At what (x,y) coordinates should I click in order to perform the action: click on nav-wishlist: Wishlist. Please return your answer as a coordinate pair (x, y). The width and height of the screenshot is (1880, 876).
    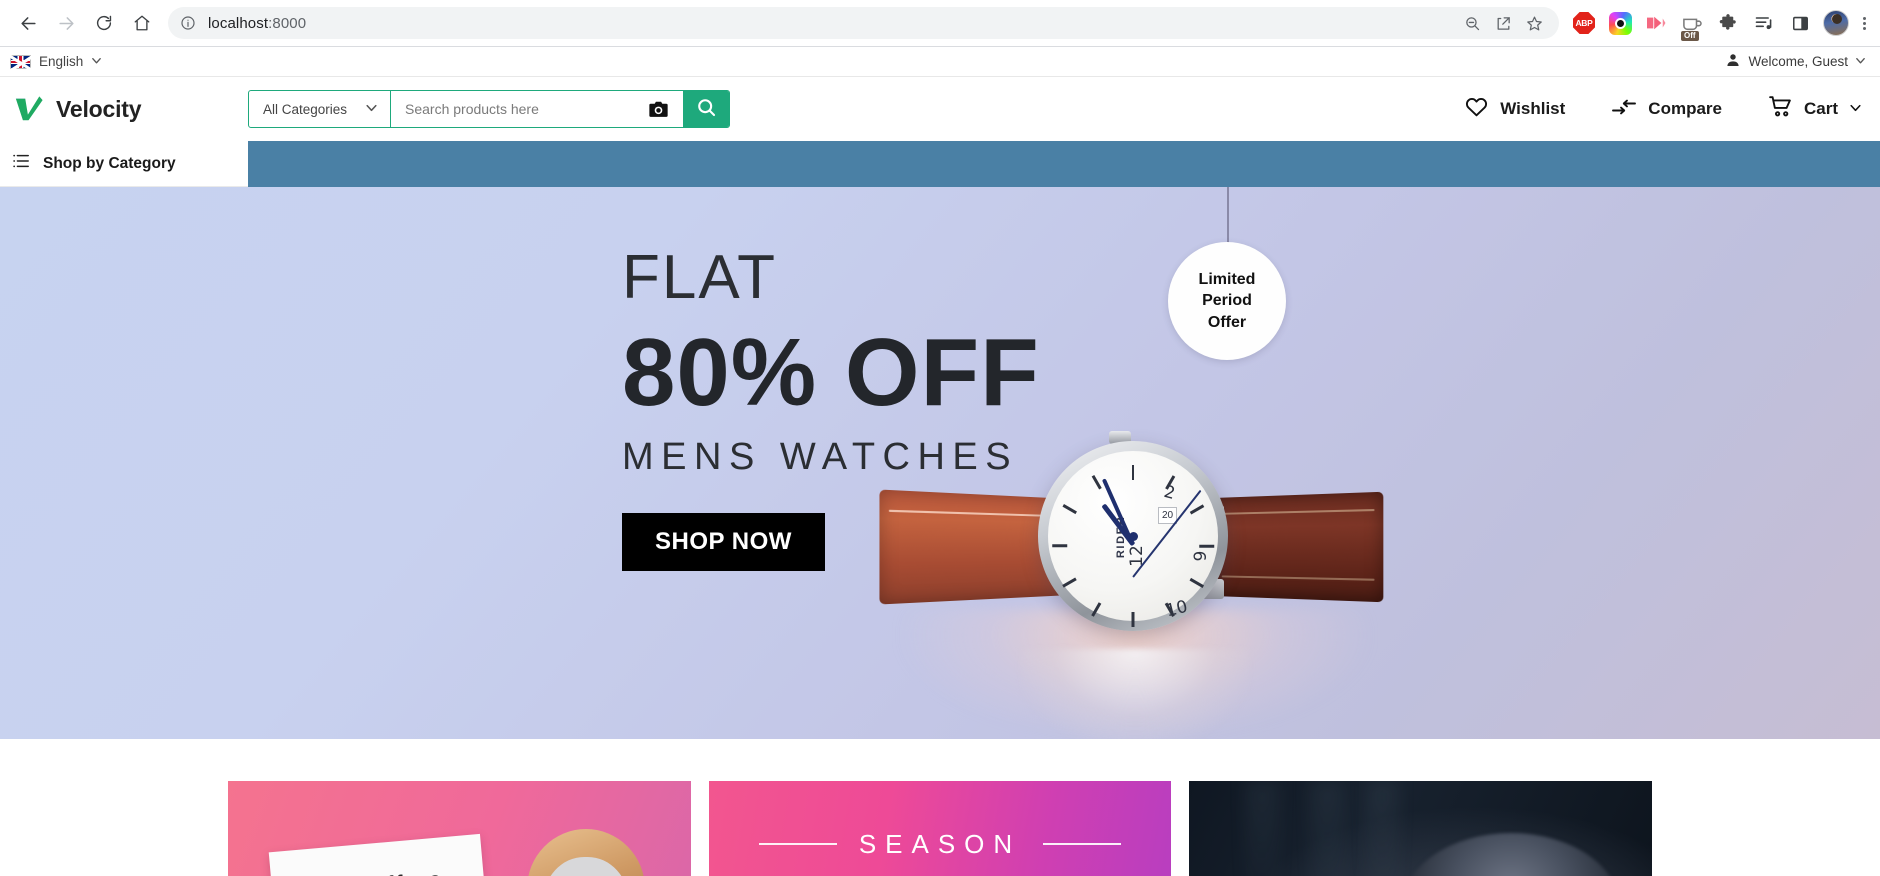
    Looking at the image, I should click on (1514, 109).